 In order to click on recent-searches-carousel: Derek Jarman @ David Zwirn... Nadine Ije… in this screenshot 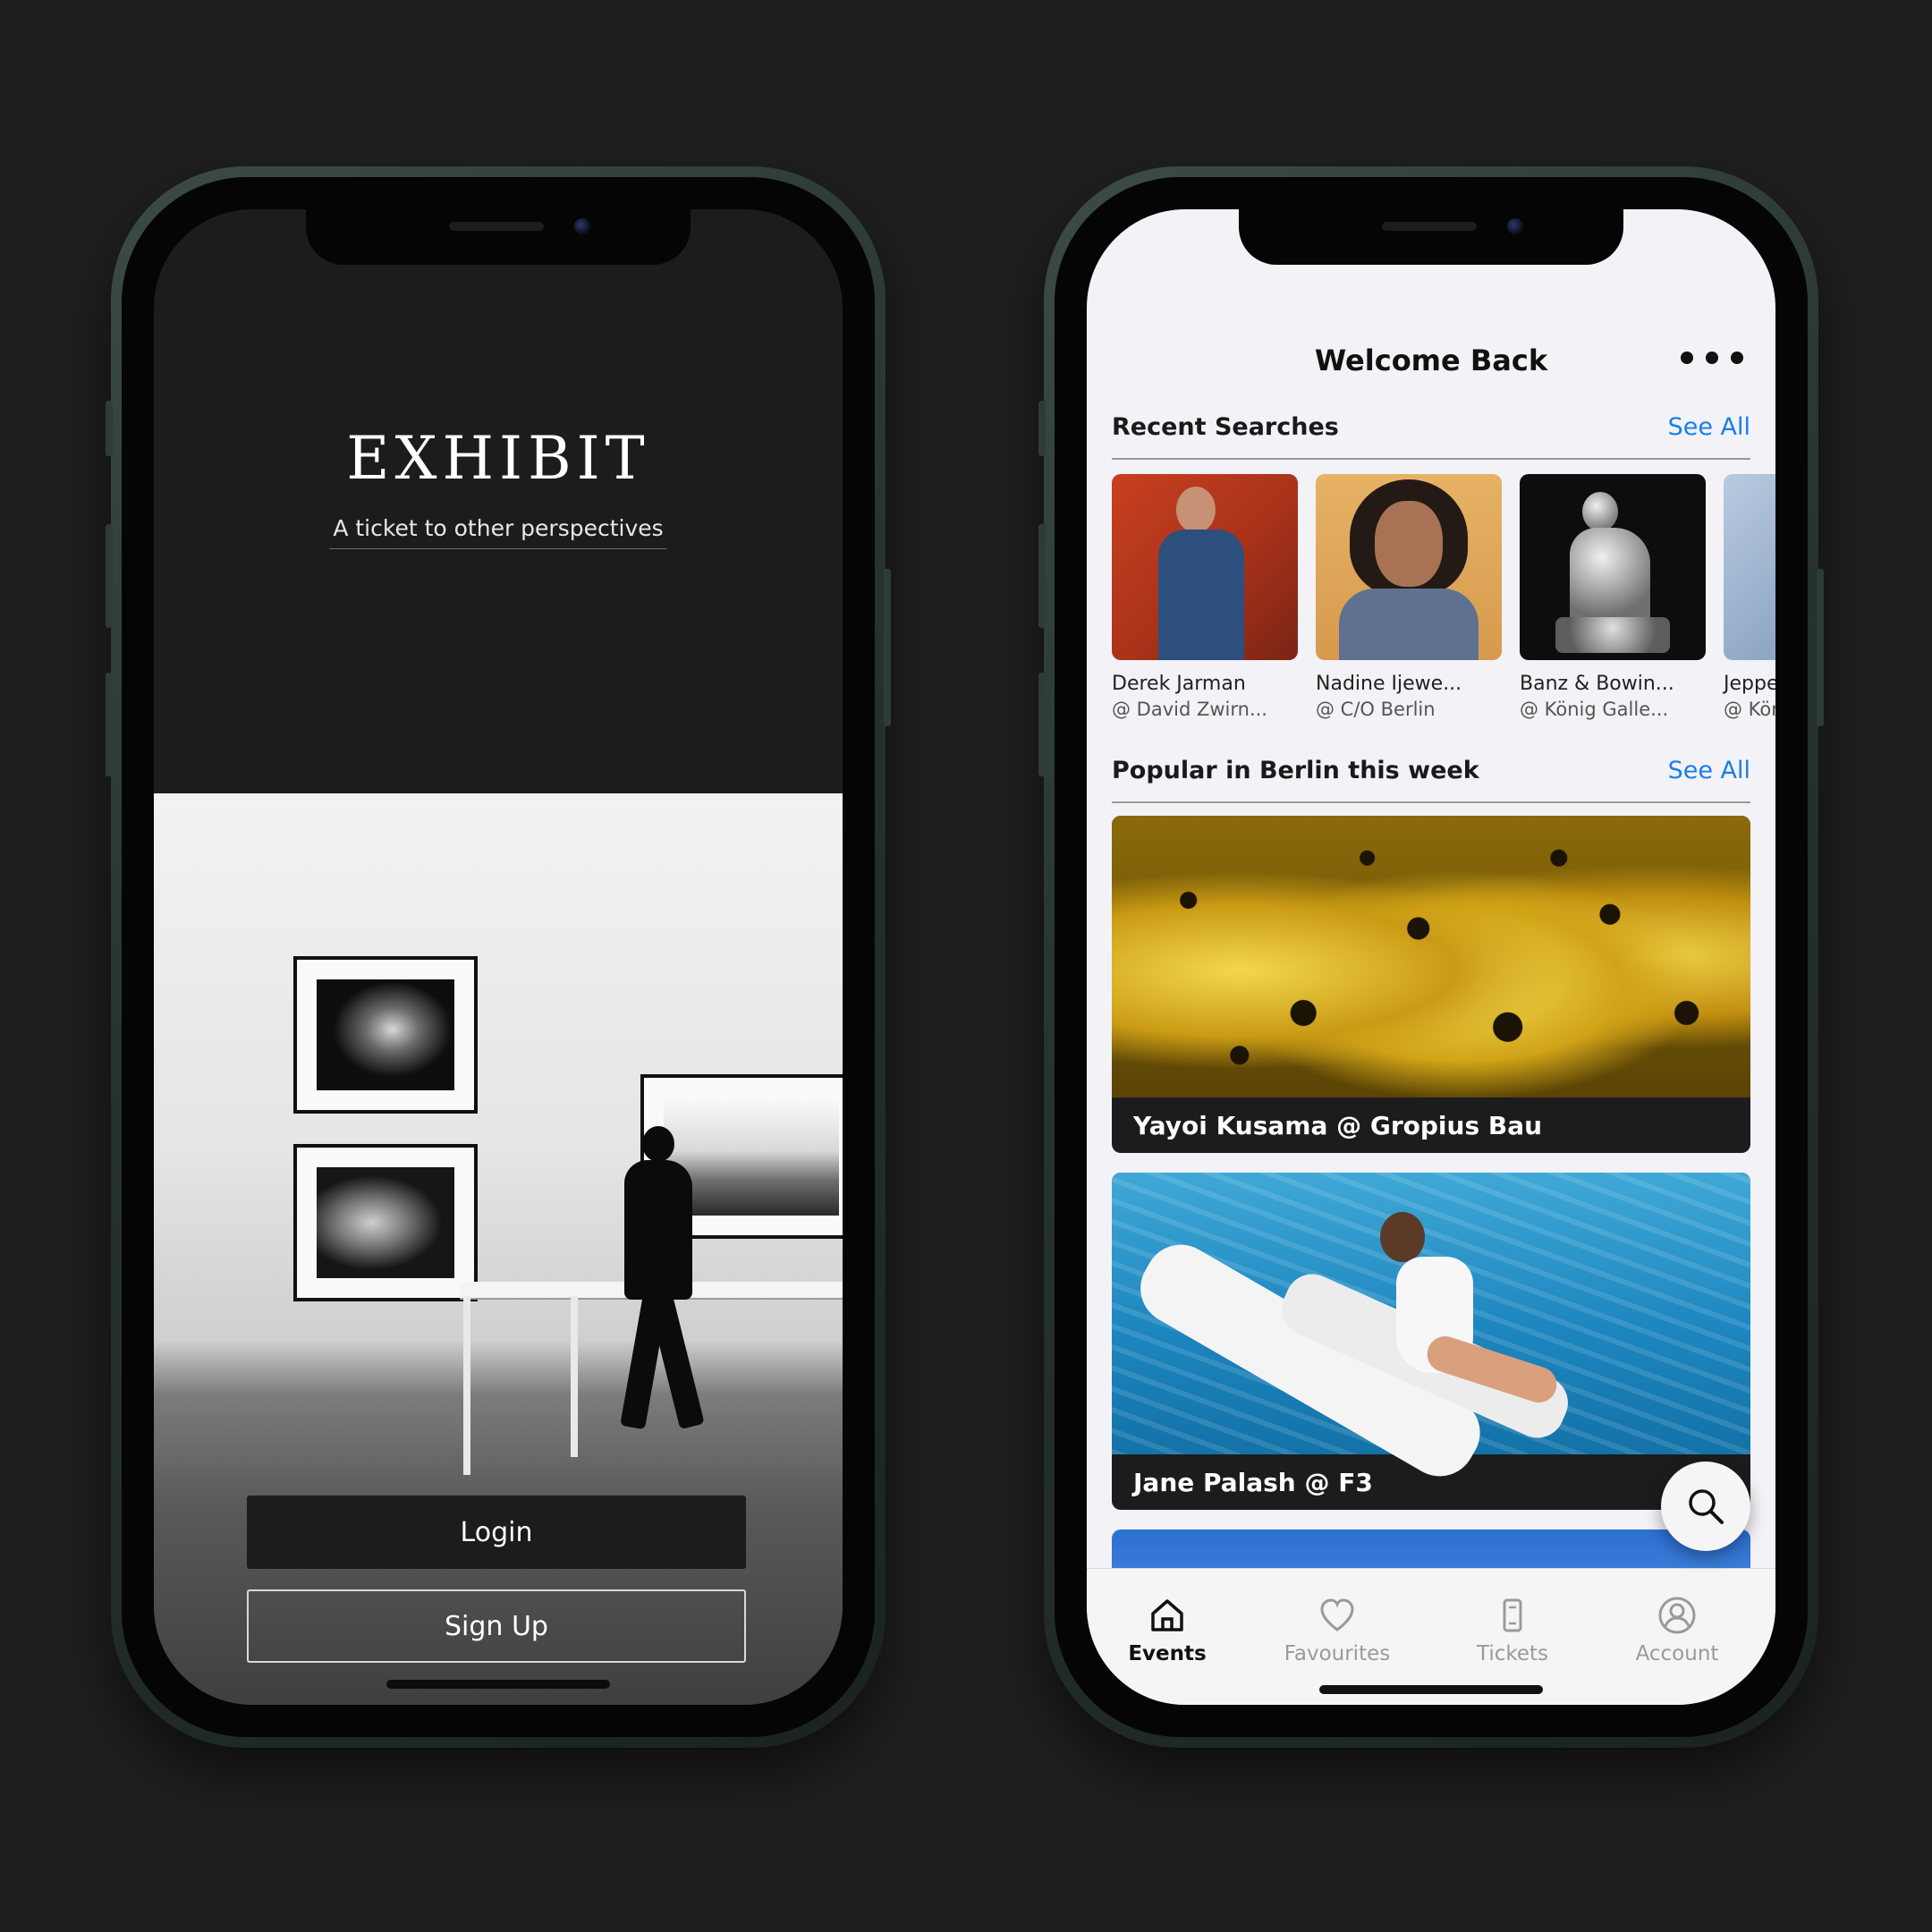, I will do `click(1443, 603)`.